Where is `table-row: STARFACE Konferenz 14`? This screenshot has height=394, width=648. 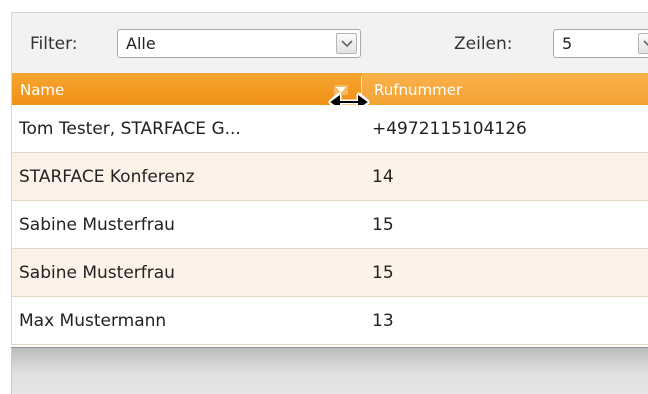 table-row: STARFACE Konferenz 14 is located at coordinates (330, 177).